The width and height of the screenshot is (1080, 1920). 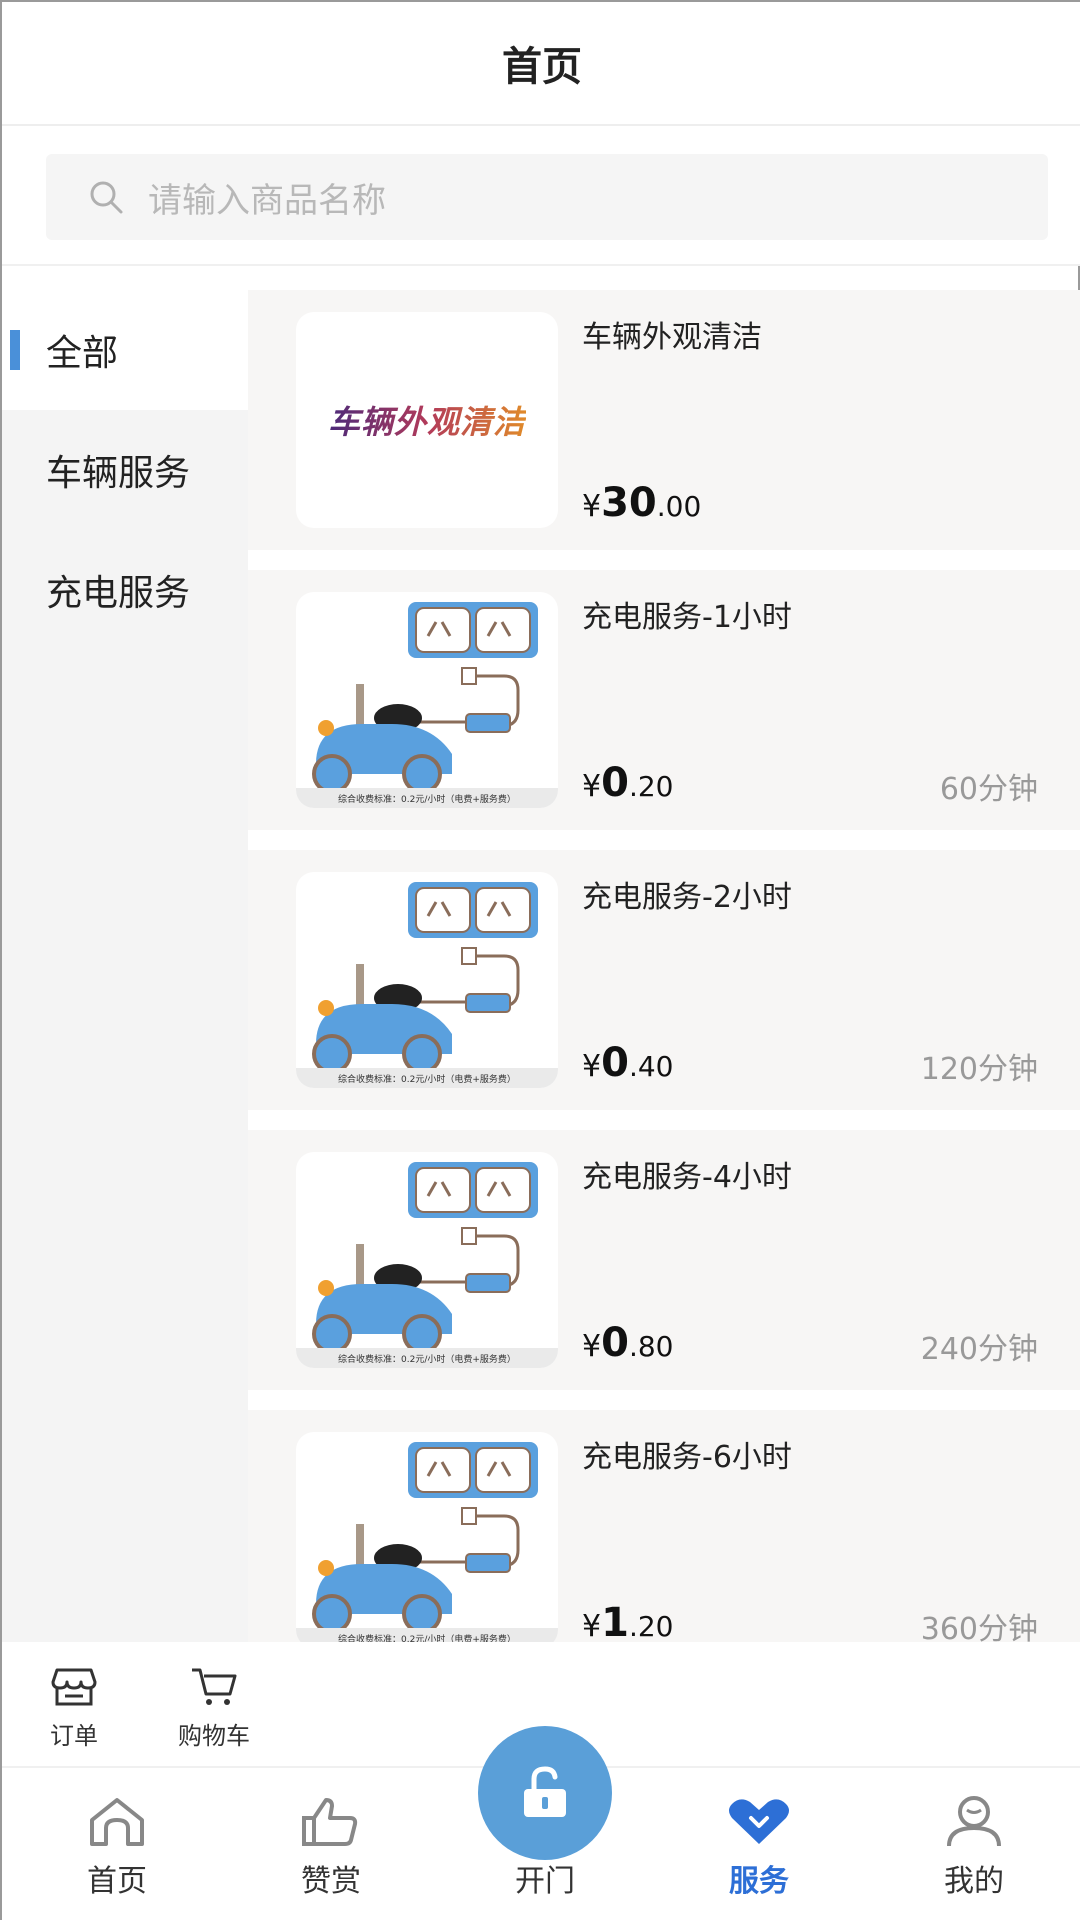 I want to click on search-section: 请输入商品名称, so click(x=541, y=196).